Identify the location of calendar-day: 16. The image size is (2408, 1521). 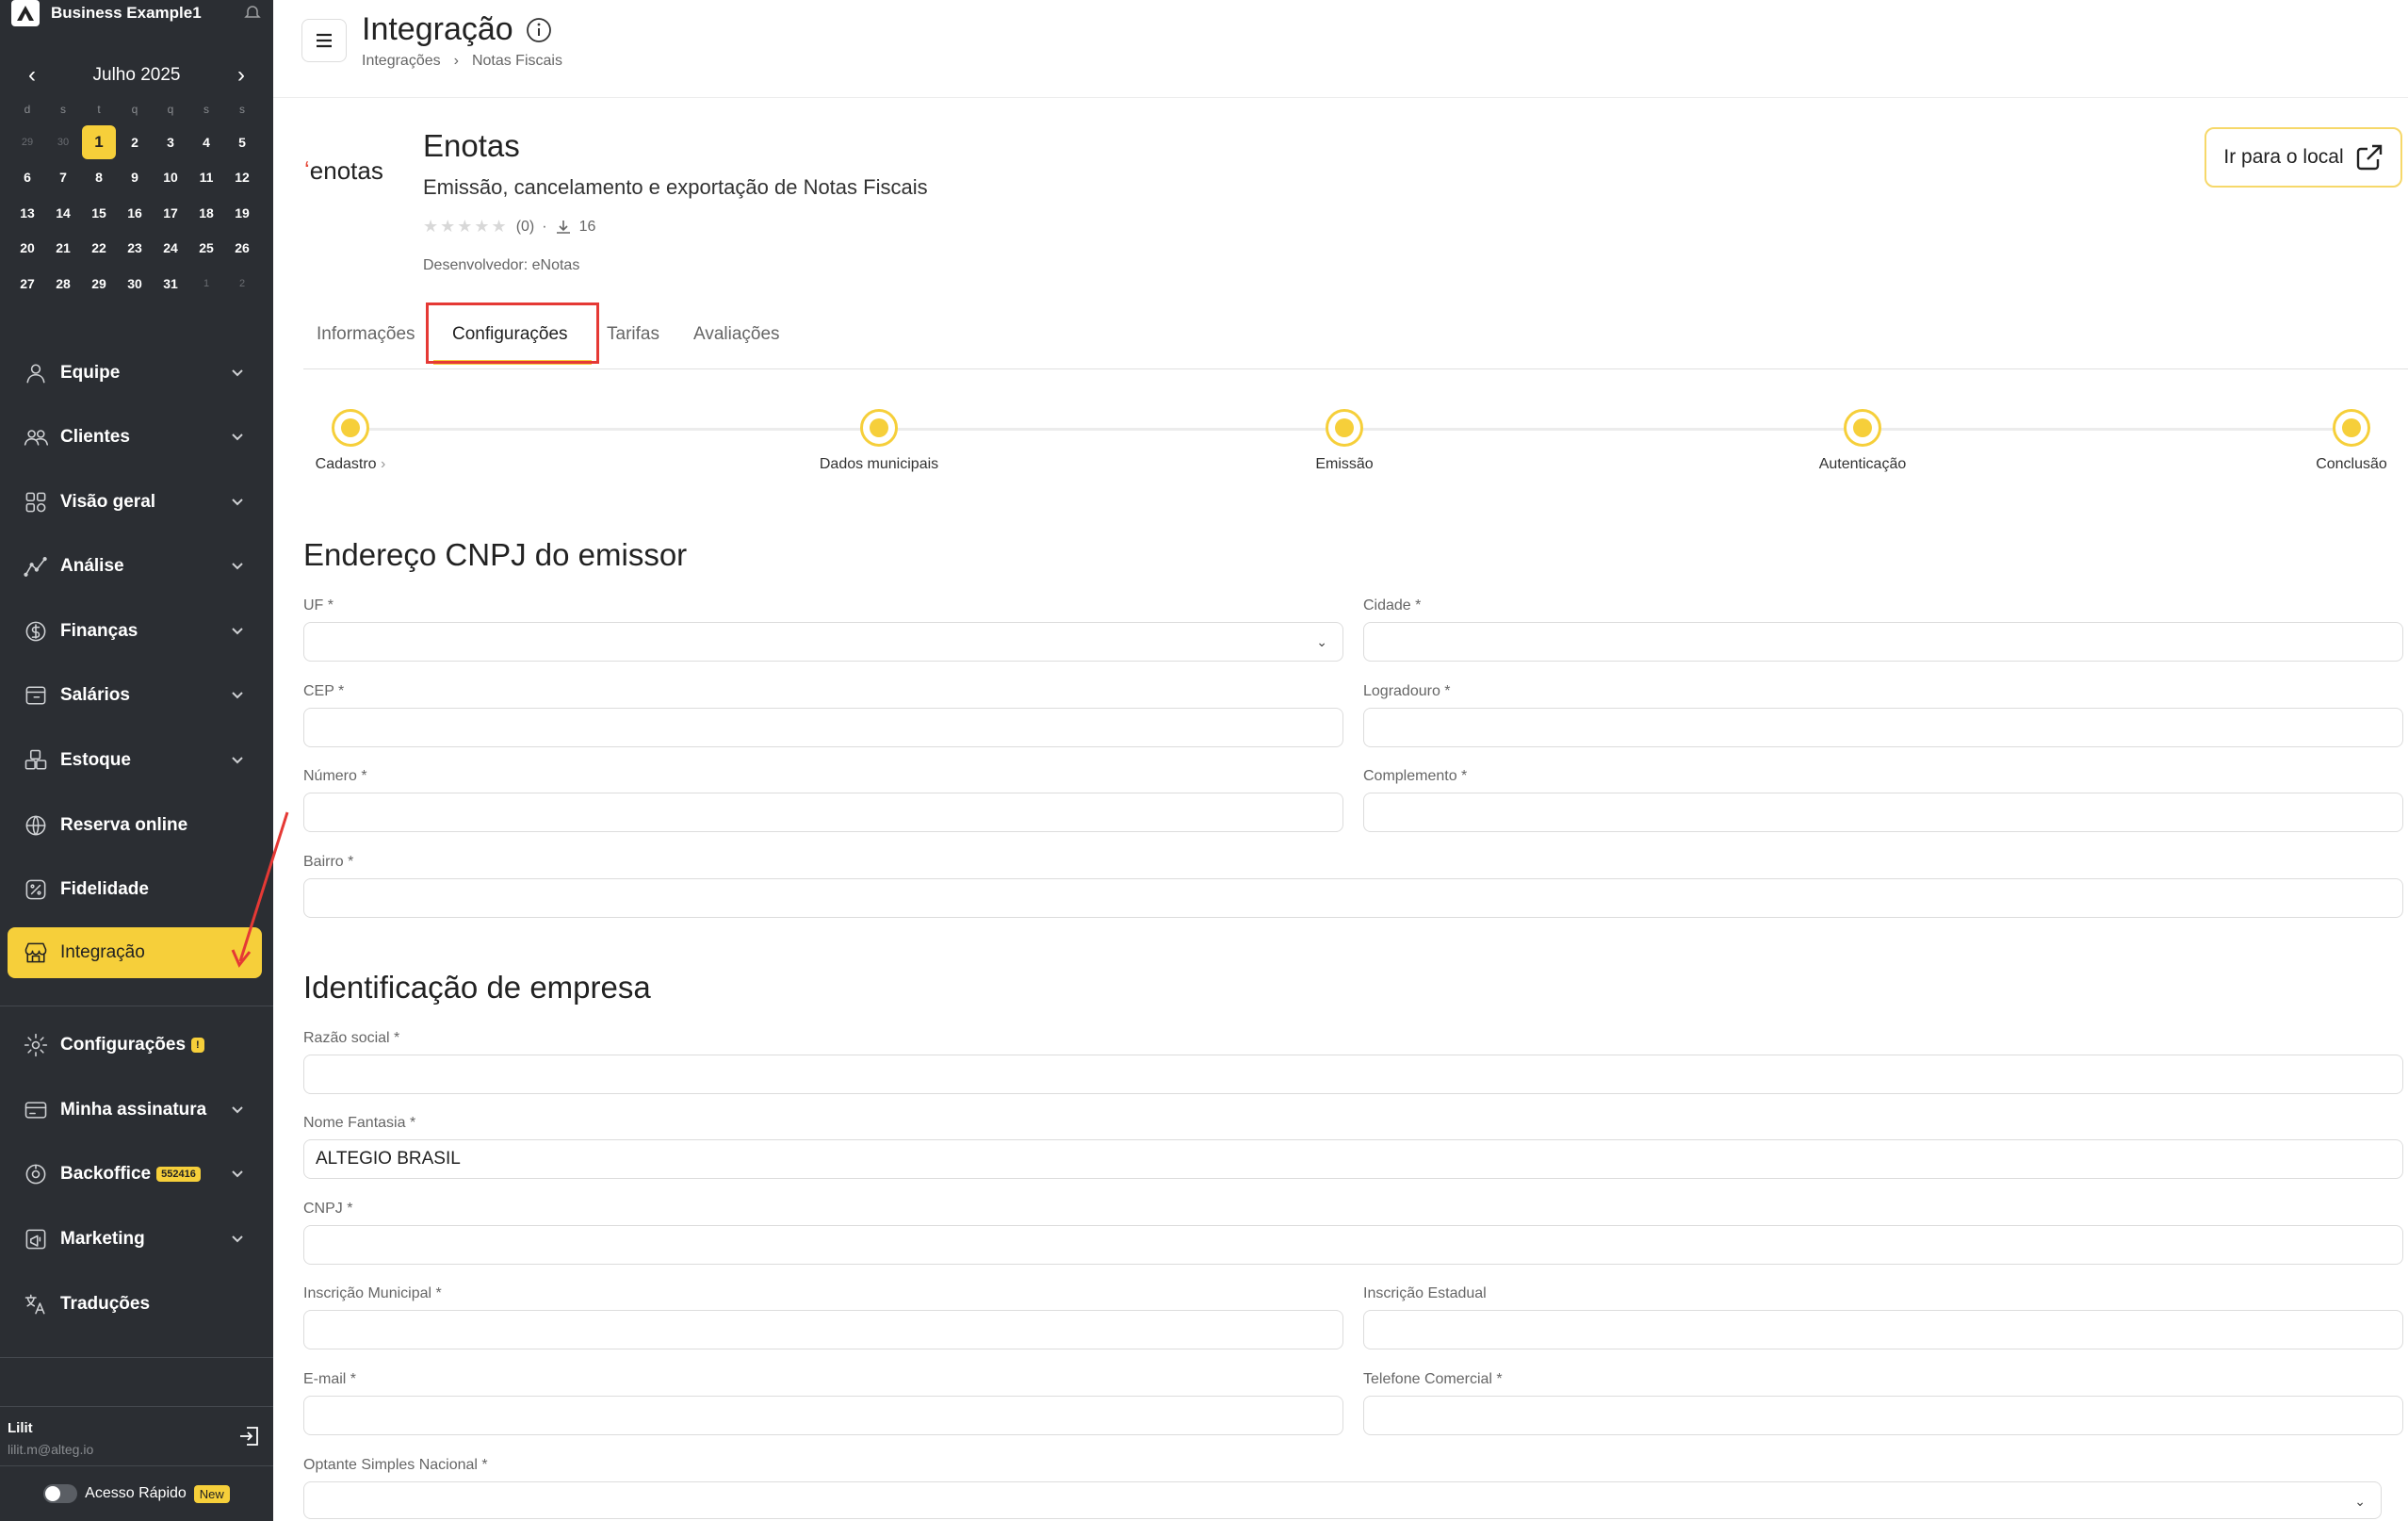
(135, 213).